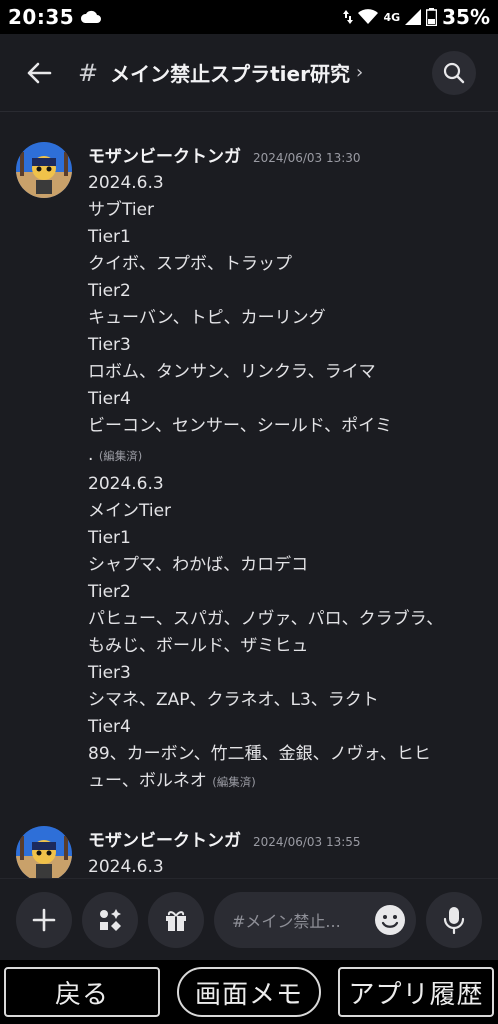 The width and height of the screenshot is (498, 1024). I want to click on message-line: 89、カーボン、竹二種、金銀、ノヴォ、ヒヒ, so click(259, 754).